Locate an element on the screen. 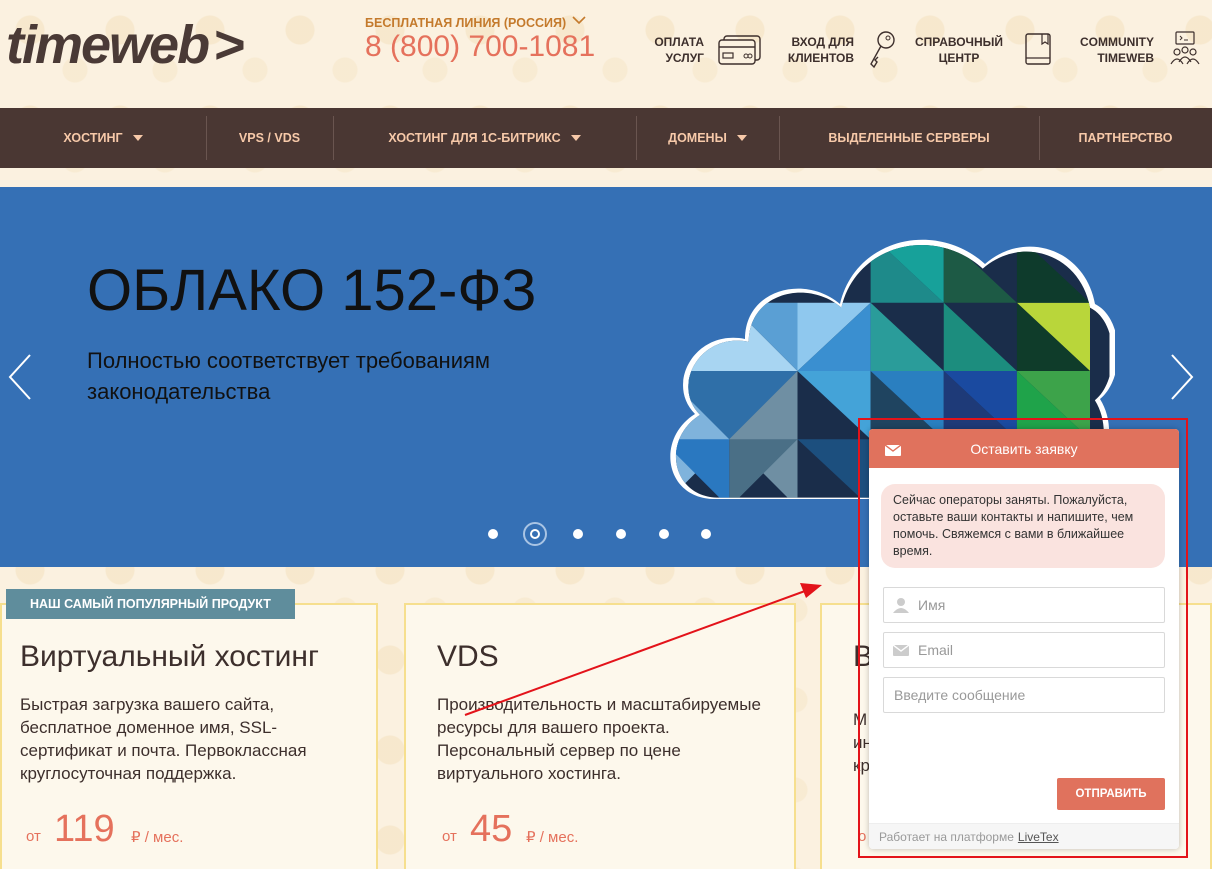  message-field: Введите сообщение is located at coordinates (1024, 695).